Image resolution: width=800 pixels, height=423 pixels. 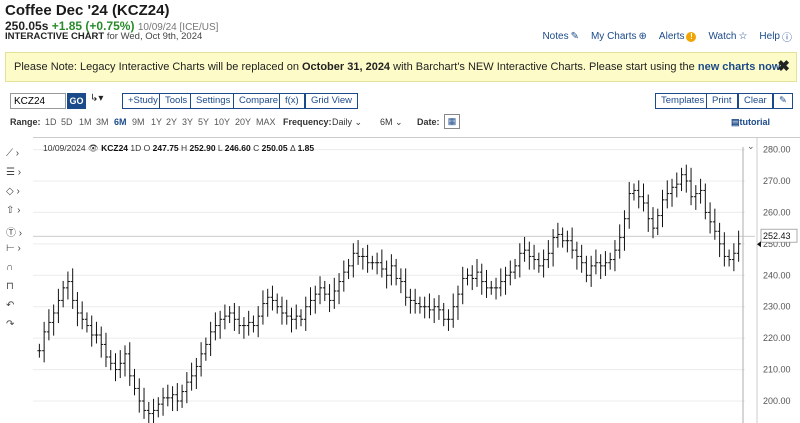 What do you see at coordinates (154, 36) in the screenshot?
I see `subtitle-rest: for Wed, Oct 9th, 2024` at bounding box center [154, 36].